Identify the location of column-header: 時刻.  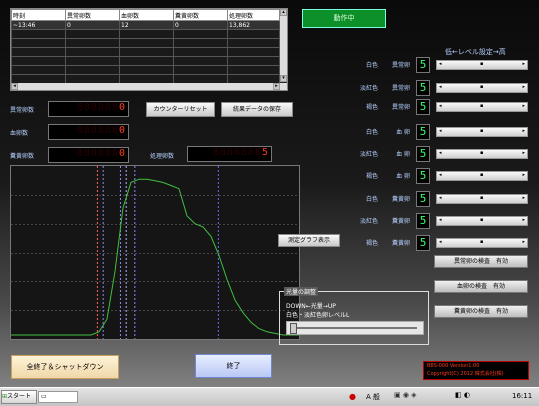
(38, 15).